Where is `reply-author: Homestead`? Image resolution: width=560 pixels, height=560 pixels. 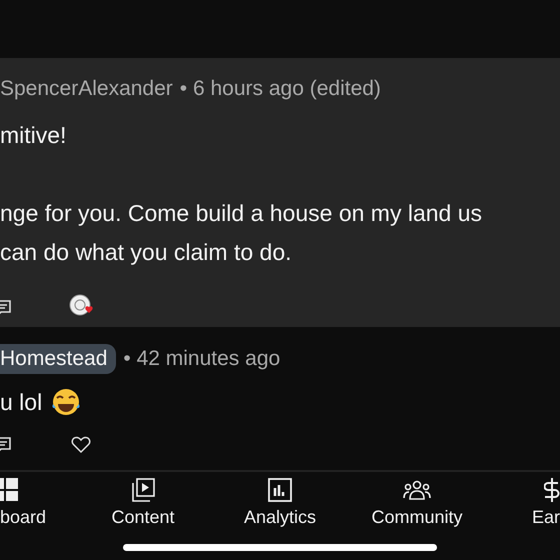
reply-author: Homestead is located at coordinates (58, 359).